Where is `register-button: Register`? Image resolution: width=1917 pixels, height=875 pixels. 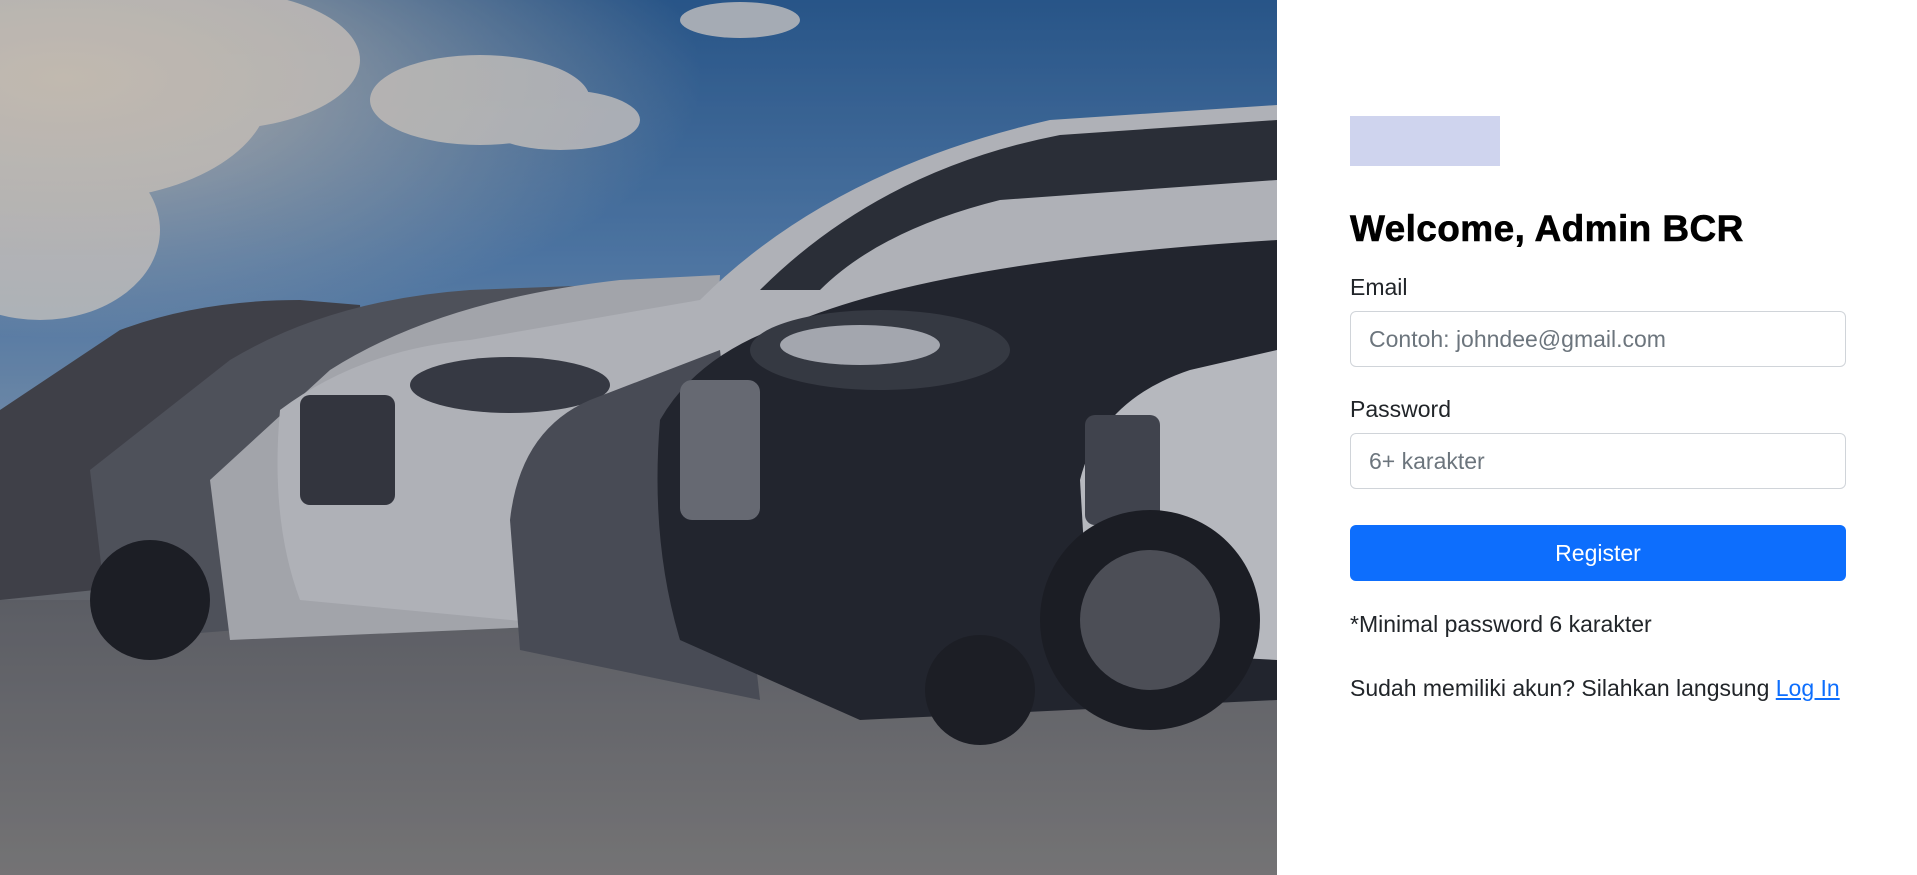
register-button: Register is located at coordinates (1598, 553).